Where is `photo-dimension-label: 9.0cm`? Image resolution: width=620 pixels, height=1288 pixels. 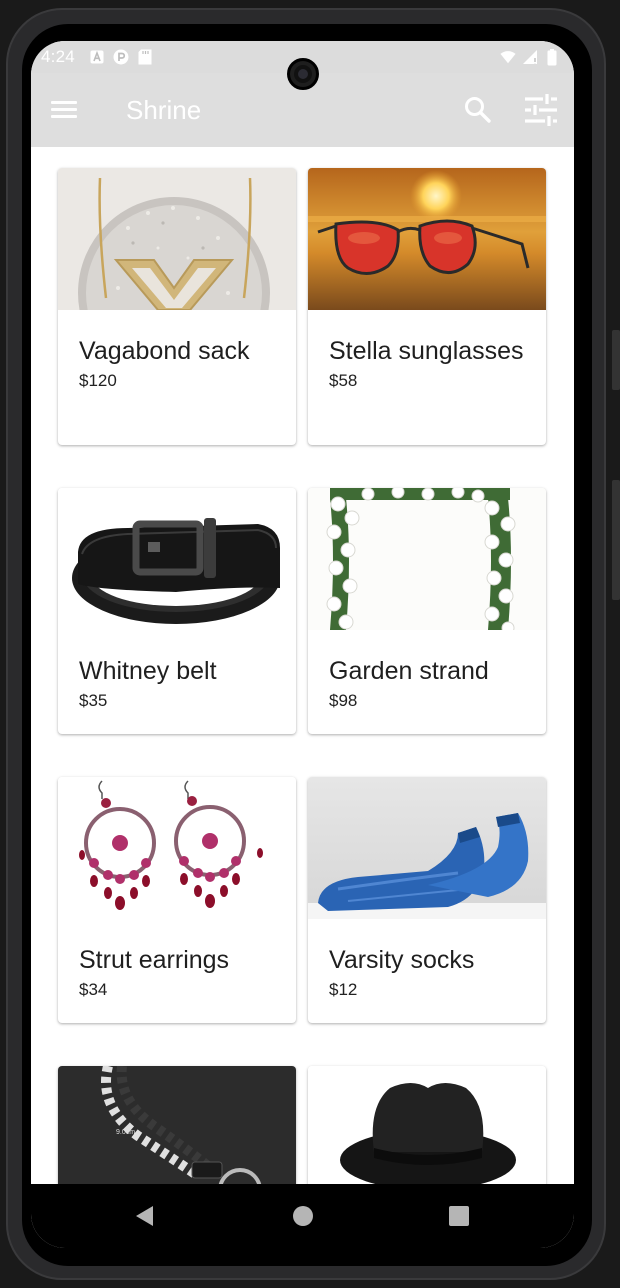
photo-dimension-label: 9.0cm is located at coordinates (125, 1132).